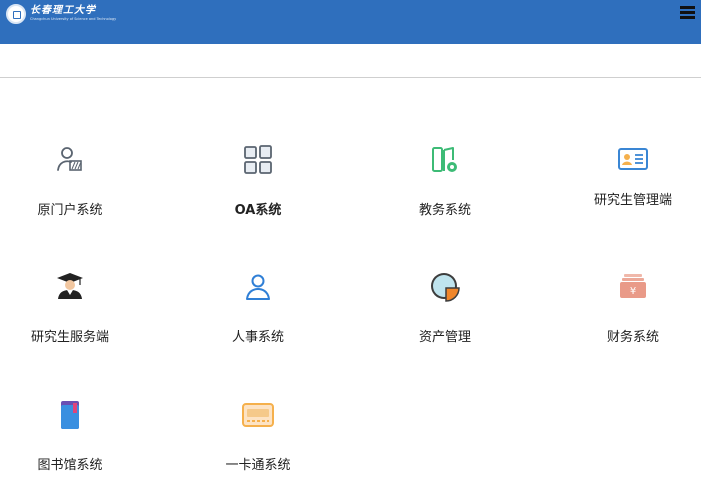  I want to click on tile-label: 教务系统, so click(444, 210).